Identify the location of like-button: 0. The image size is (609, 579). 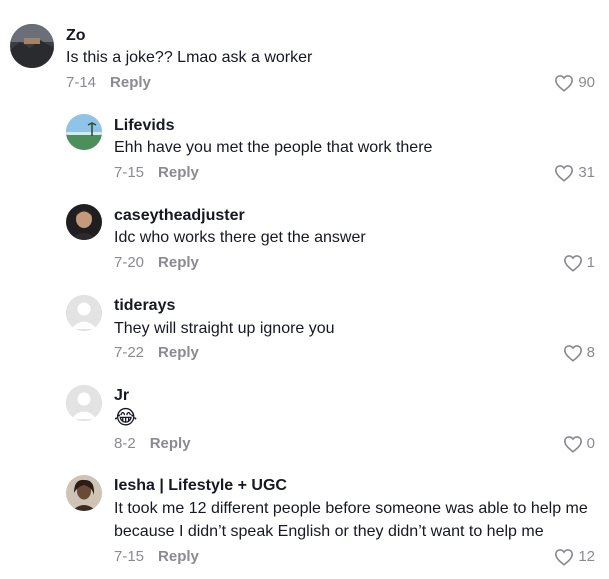
(579, 444).